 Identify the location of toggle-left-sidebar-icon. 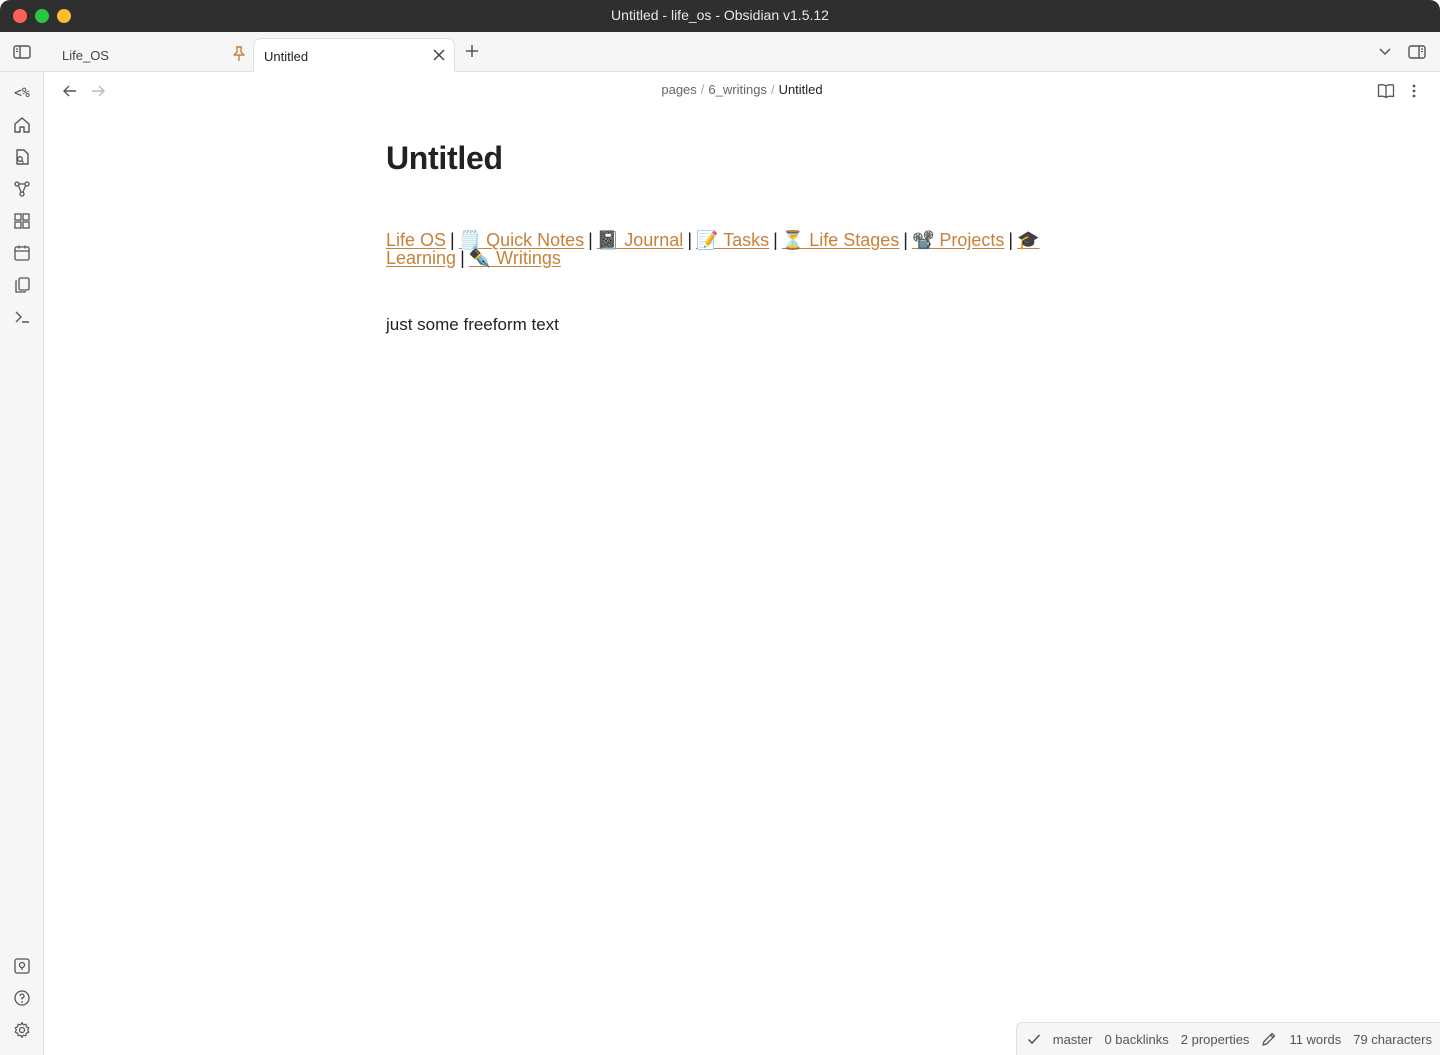
(22, 52).